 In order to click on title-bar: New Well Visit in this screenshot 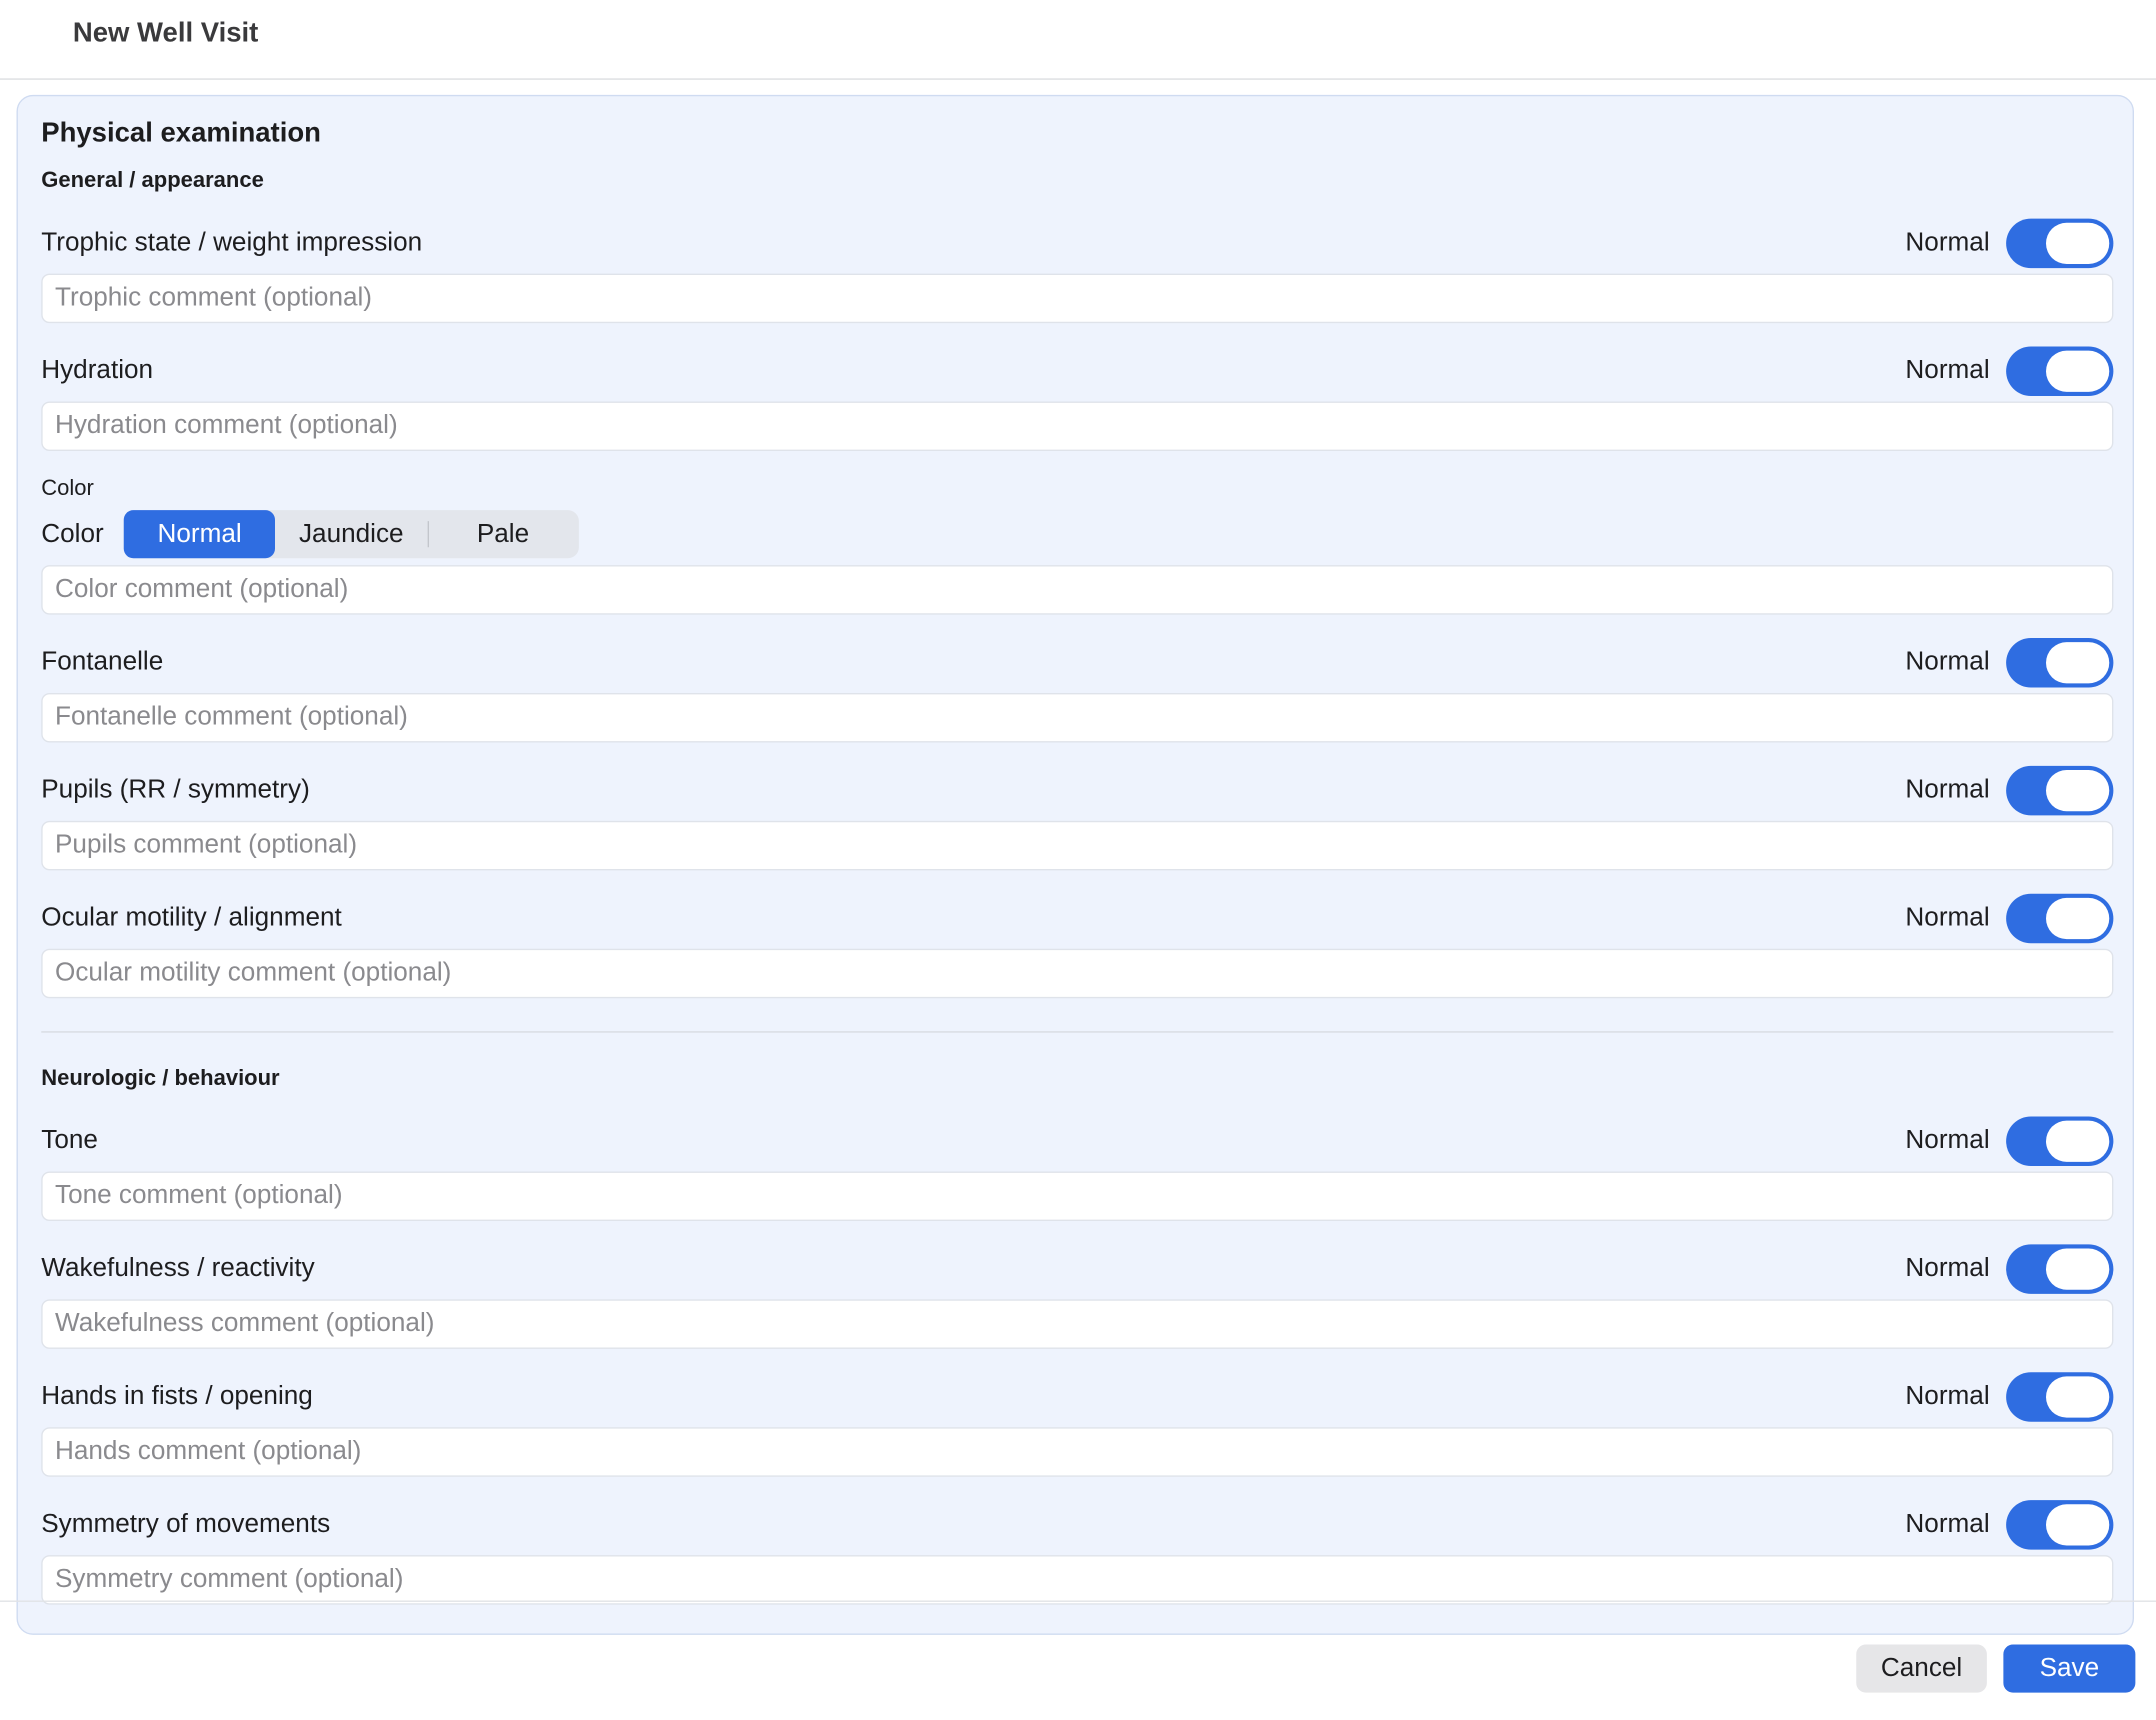, I will do `click(1078, 40)`.